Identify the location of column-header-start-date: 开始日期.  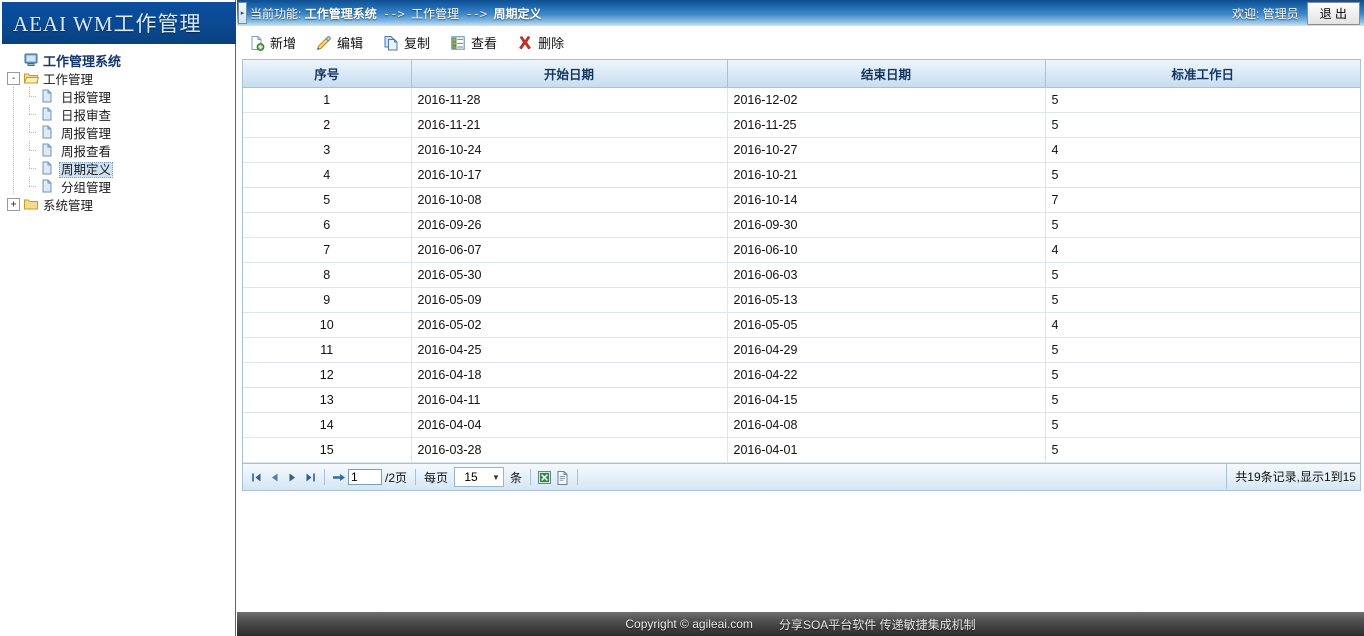
(569, 74).